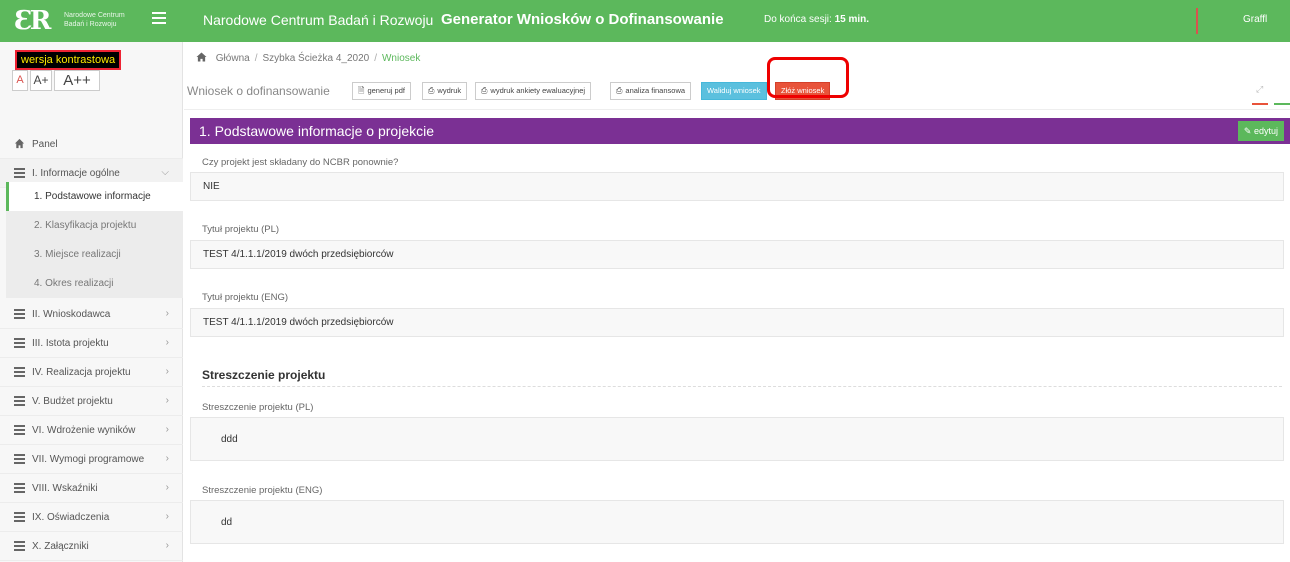  I want to click on resubmitted-field: NIE, so click(737, 186).